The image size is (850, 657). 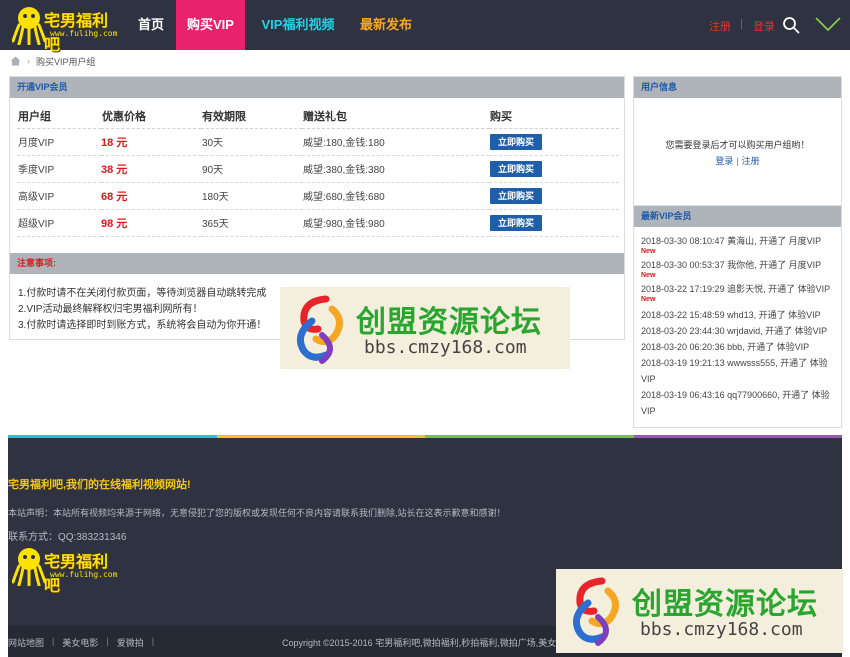 What do you see at coordinates (110, 309) in the screenshot?
I see `notice-item: 2.VIP活动最终解释权归宅男福利网所有！` at bounding box center [110, 309].